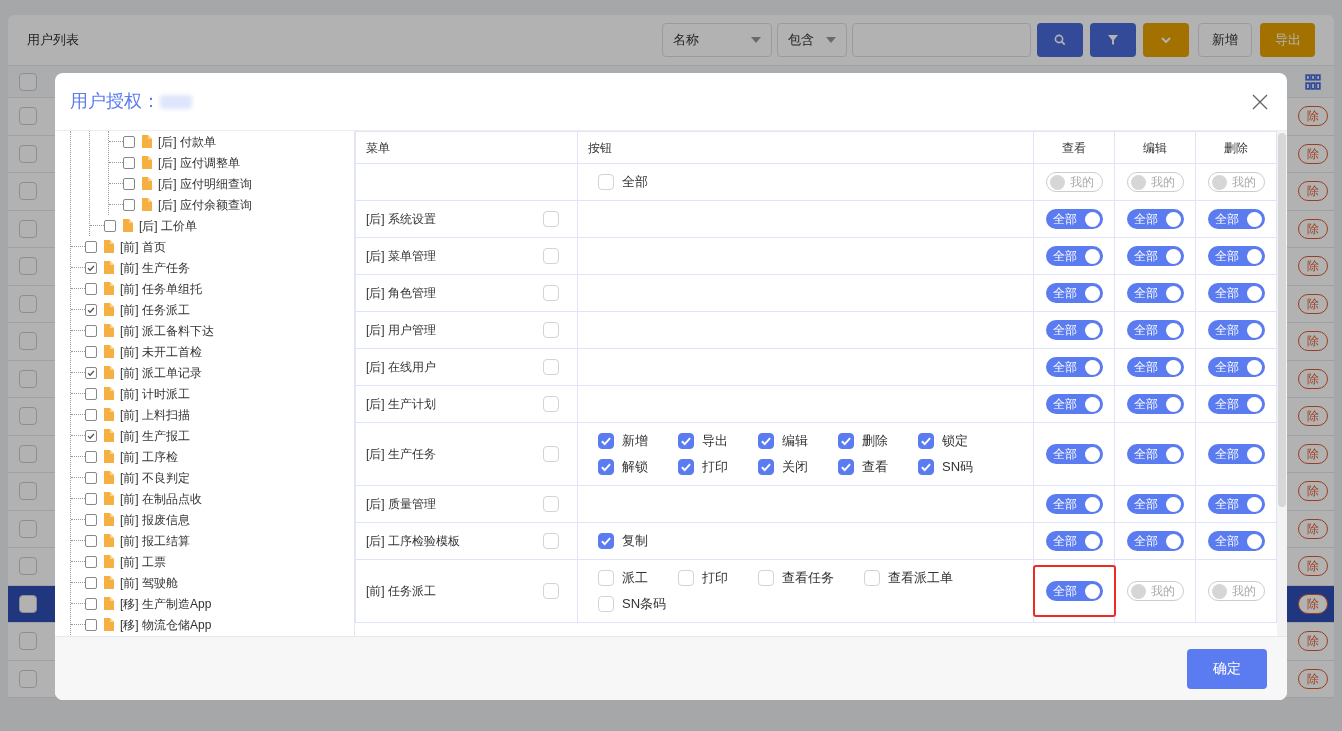 The image size is (1342, 731). Describe the element at coordinates (1225, 40) in the screenshot. I see `add-button: 新增` at that location.